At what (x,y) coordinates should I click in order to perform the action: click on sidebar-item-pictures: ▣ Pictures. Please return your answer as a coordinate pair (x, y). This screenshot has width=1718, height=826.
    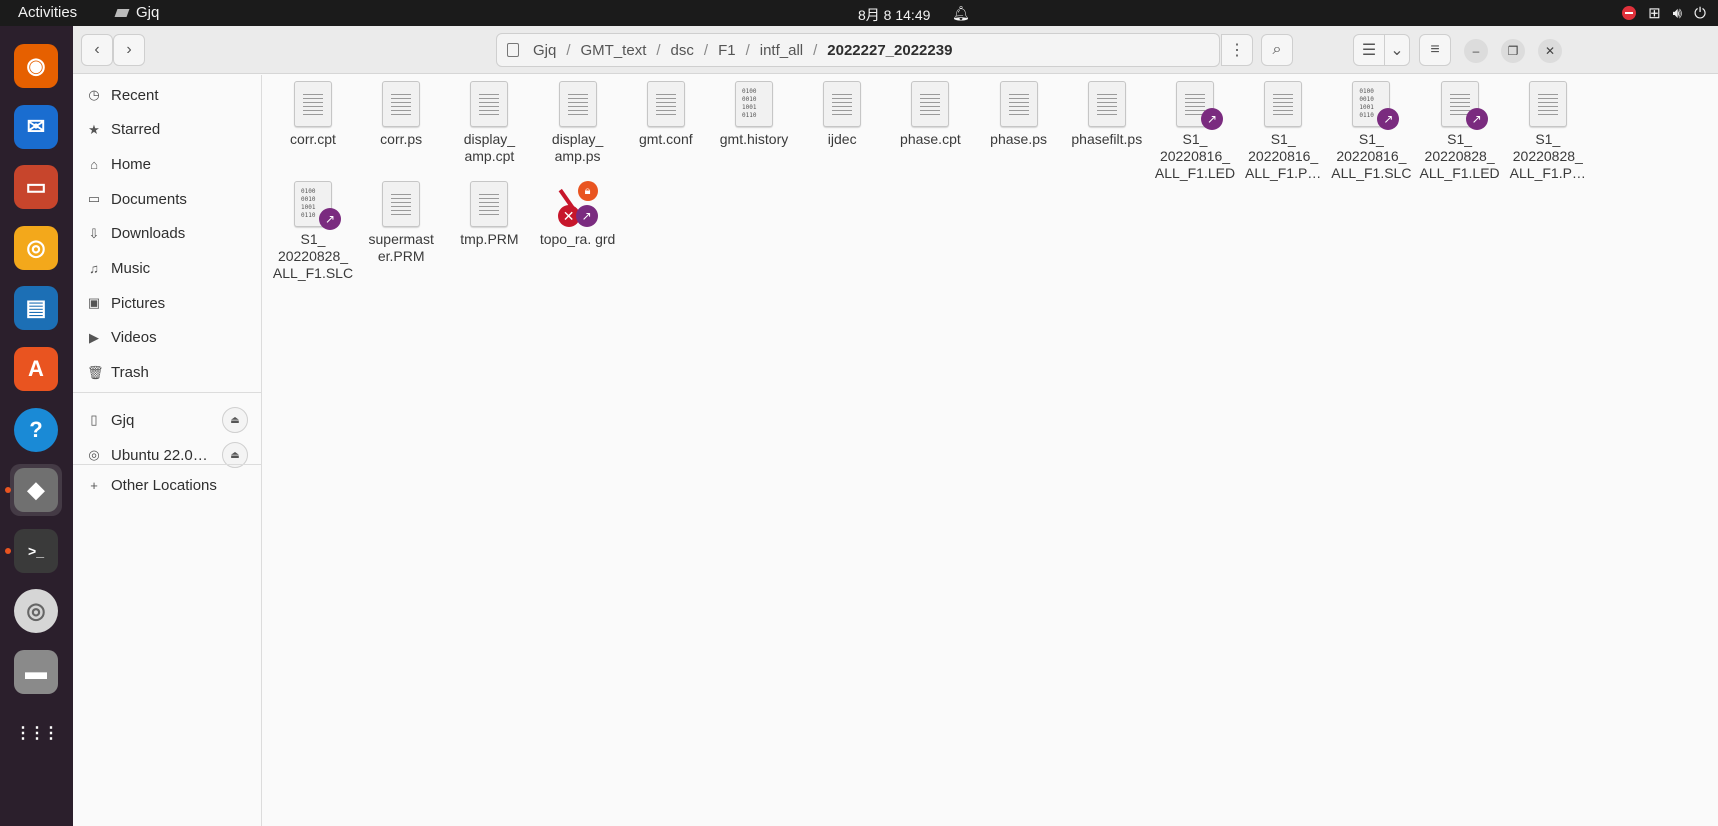
    Looking at the image, I should click on (167, 303).